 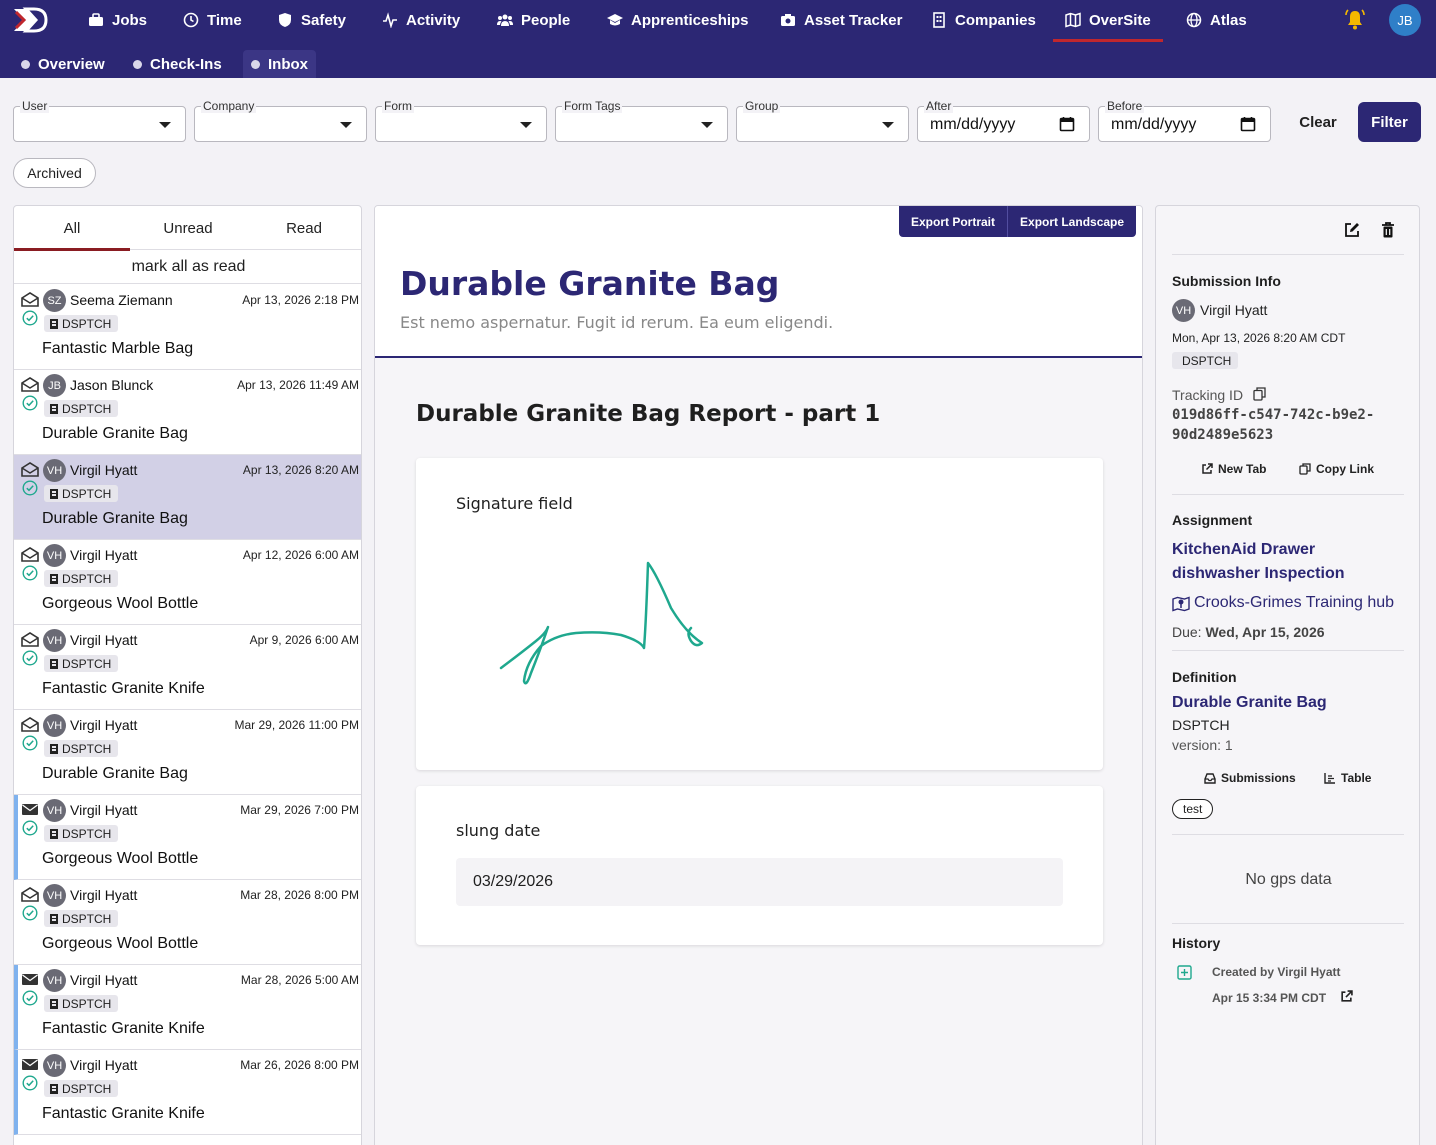 I want to click on filter-button: Filter, so click(x=1389, y=122).